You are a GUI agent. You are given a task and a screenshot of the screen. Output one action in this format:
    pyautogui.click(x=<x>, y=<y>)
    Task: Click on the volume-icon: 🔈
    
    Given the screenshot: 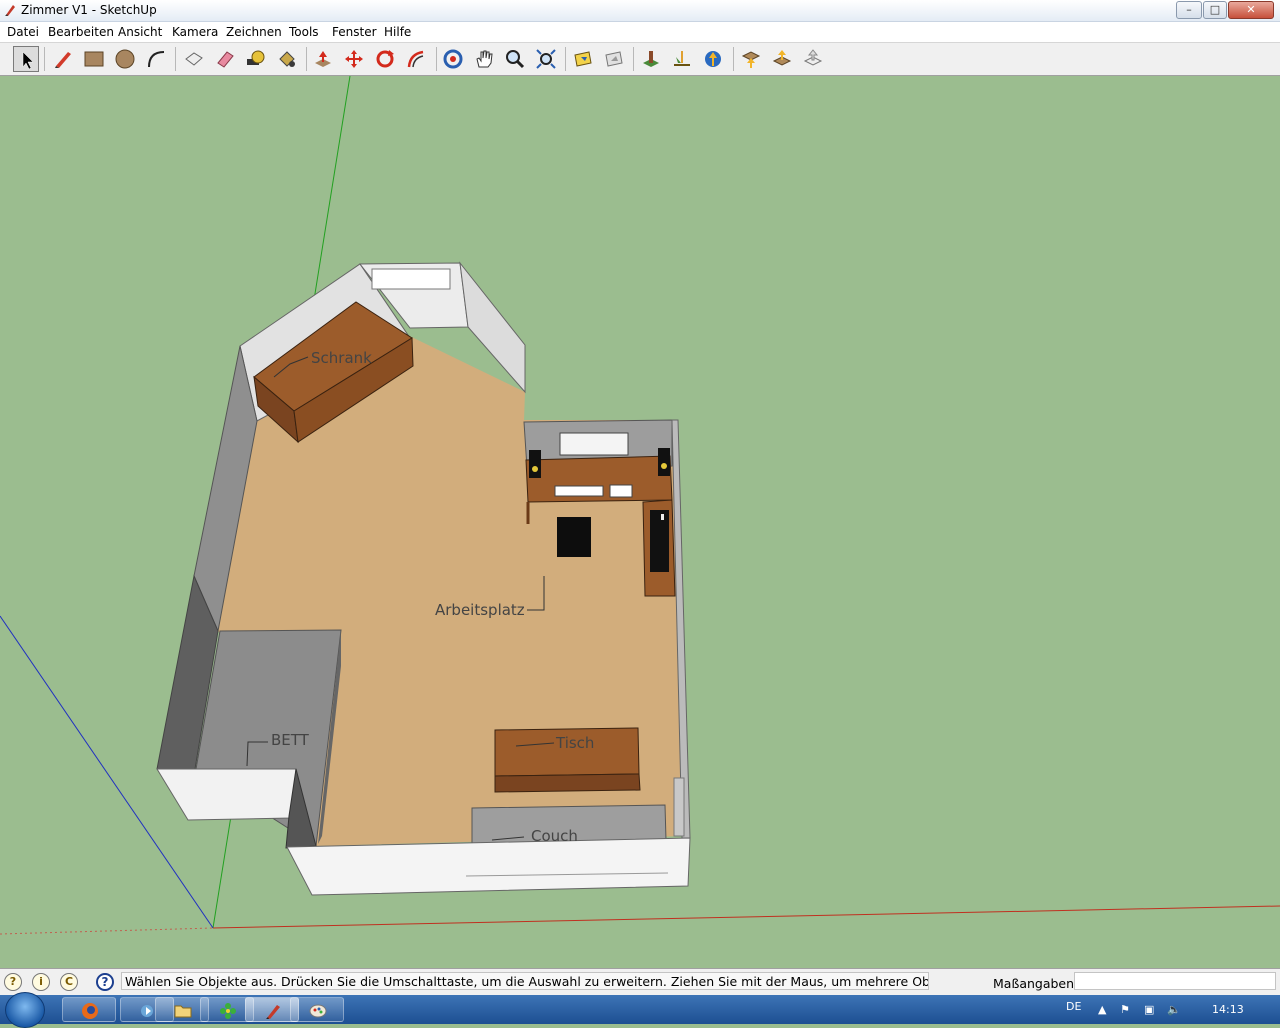 What is the action you would take?
    pyautogui.click(x=1174, y=1009)
    